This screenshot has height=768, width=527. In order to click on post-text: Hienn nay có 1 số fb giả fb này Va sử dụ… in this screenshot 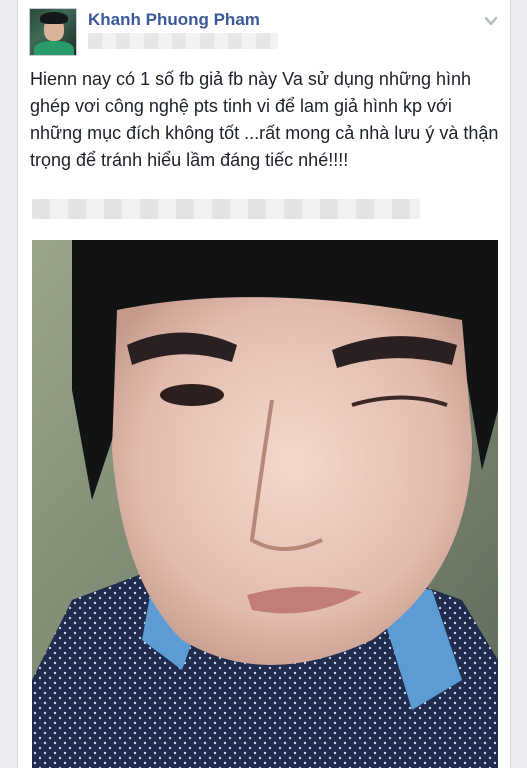, I will do `click(264, 119)`.